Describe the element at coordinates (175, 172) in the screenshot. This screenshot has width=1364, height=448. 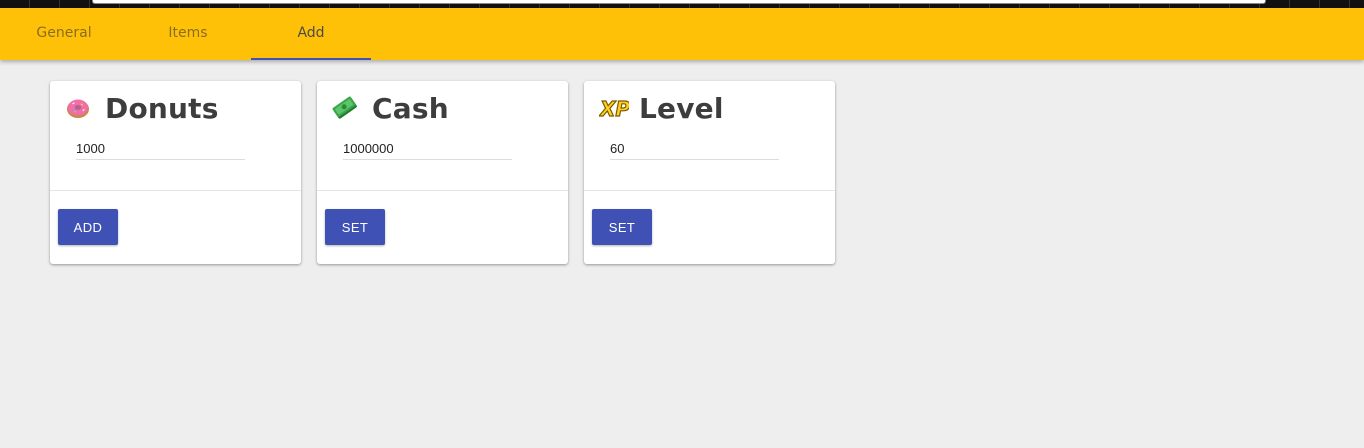
I see `donuts-card: Donuts ADD` at that location.